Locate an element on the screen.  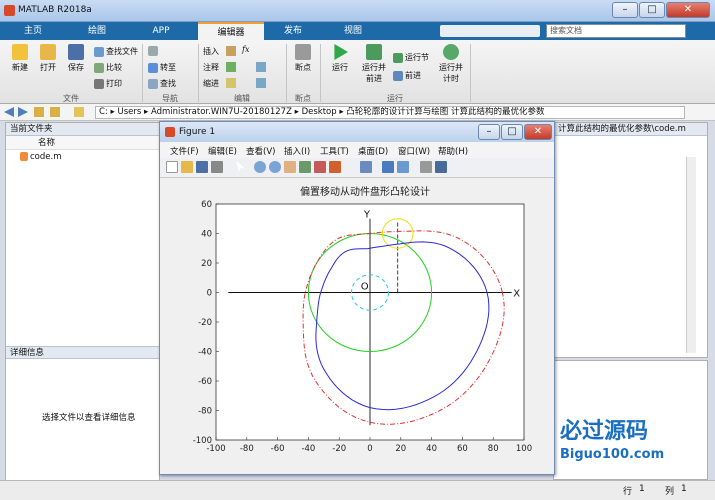
find-files-button: 查找文件 is located at coordinates (116, 51).